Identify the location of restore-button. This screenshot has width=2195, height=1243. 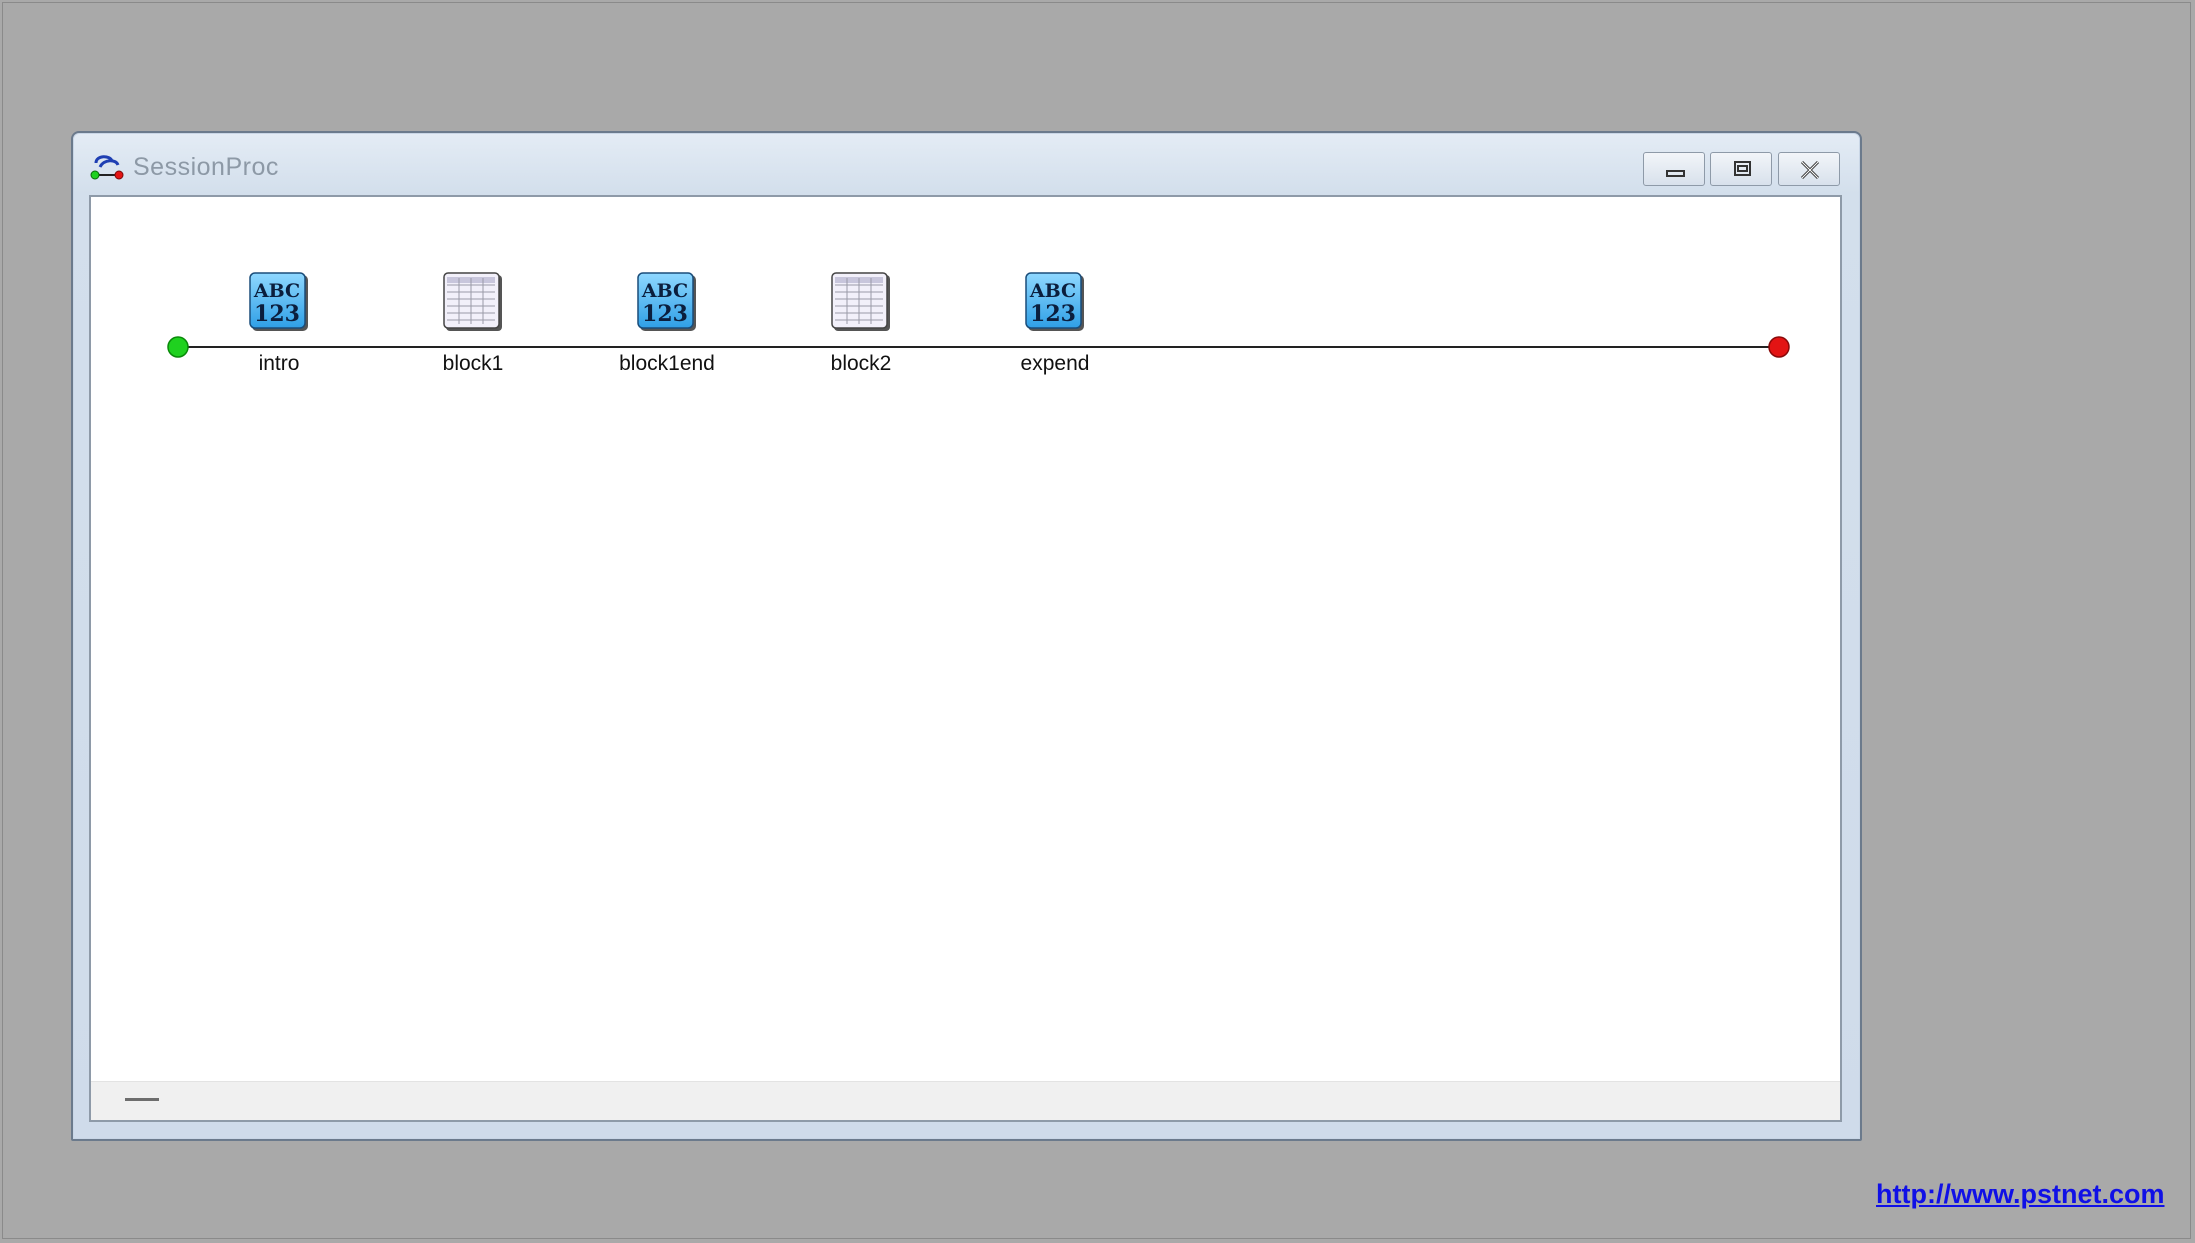
(1741, 169).